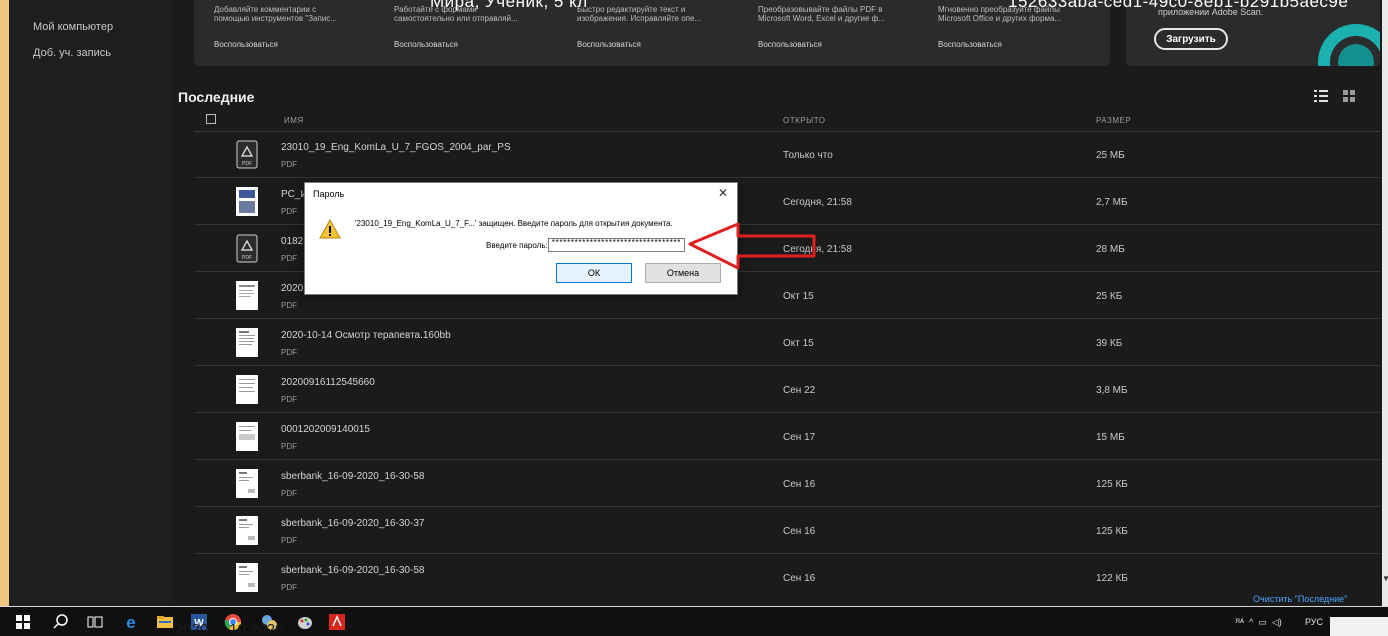  Describe the element at coordinates (95, 622) in the screenshot. I see `task-view-icon` at that location.